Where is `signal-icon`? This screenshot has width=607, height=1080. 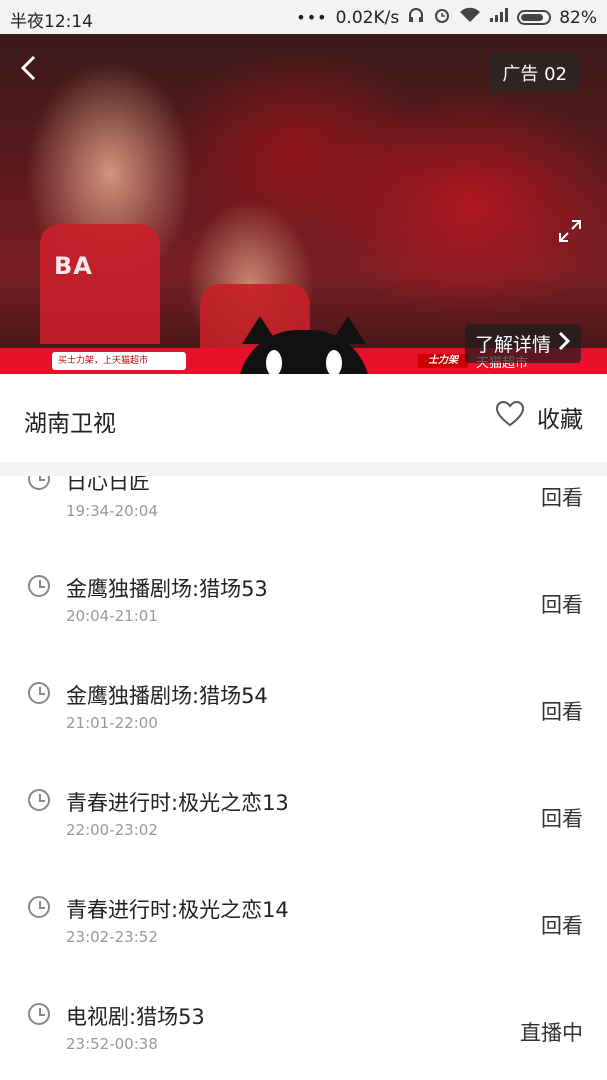
signal-icon is located at coordinates (499, 17).